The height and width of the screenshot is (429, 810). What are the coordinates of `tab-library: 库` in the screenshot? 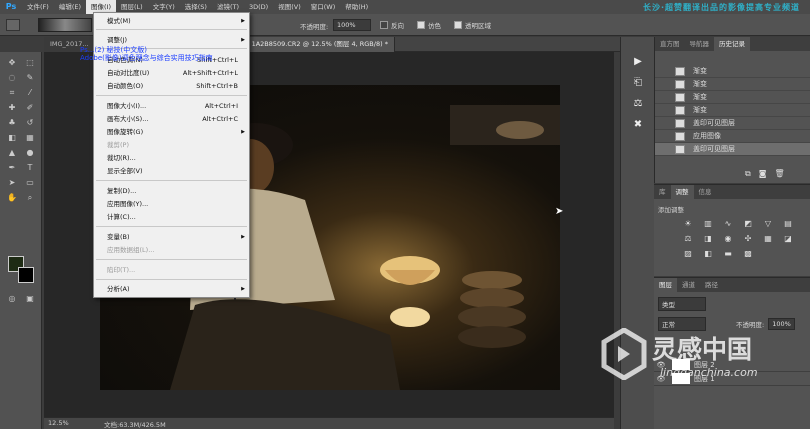 It's located at (662, 192).